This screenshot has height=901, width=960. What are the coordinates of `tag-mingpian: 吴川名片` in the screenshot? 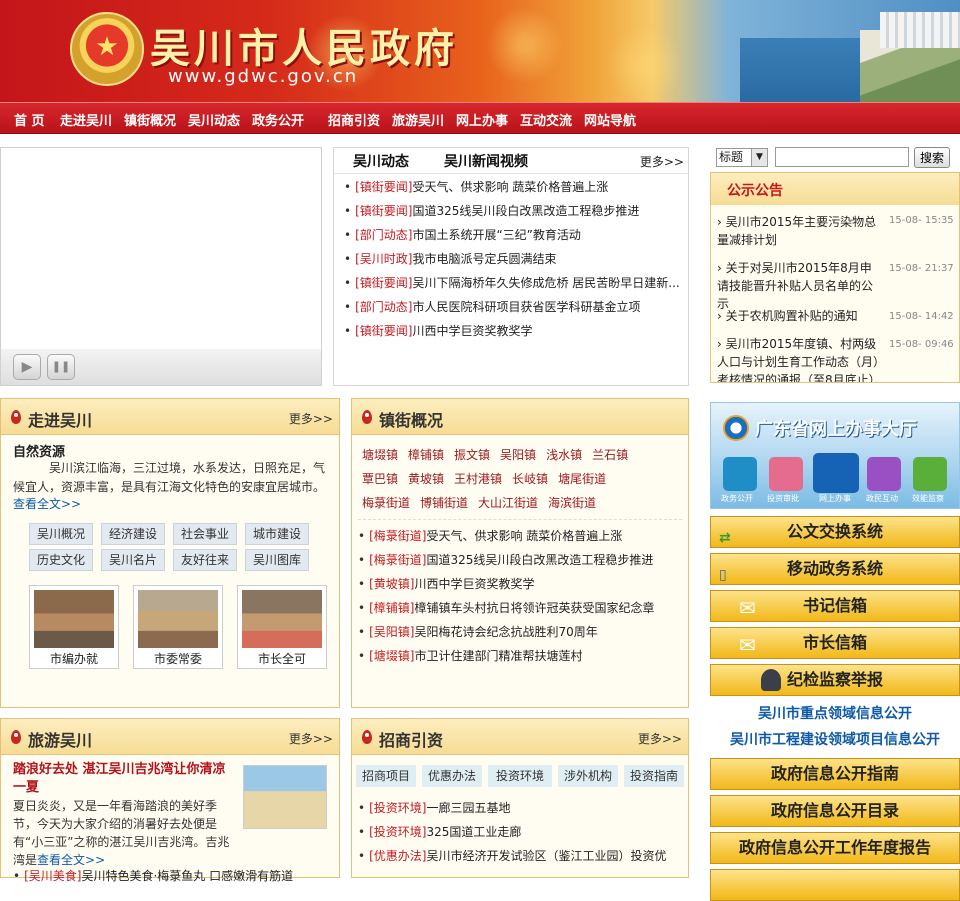 It's located at (133, 560).